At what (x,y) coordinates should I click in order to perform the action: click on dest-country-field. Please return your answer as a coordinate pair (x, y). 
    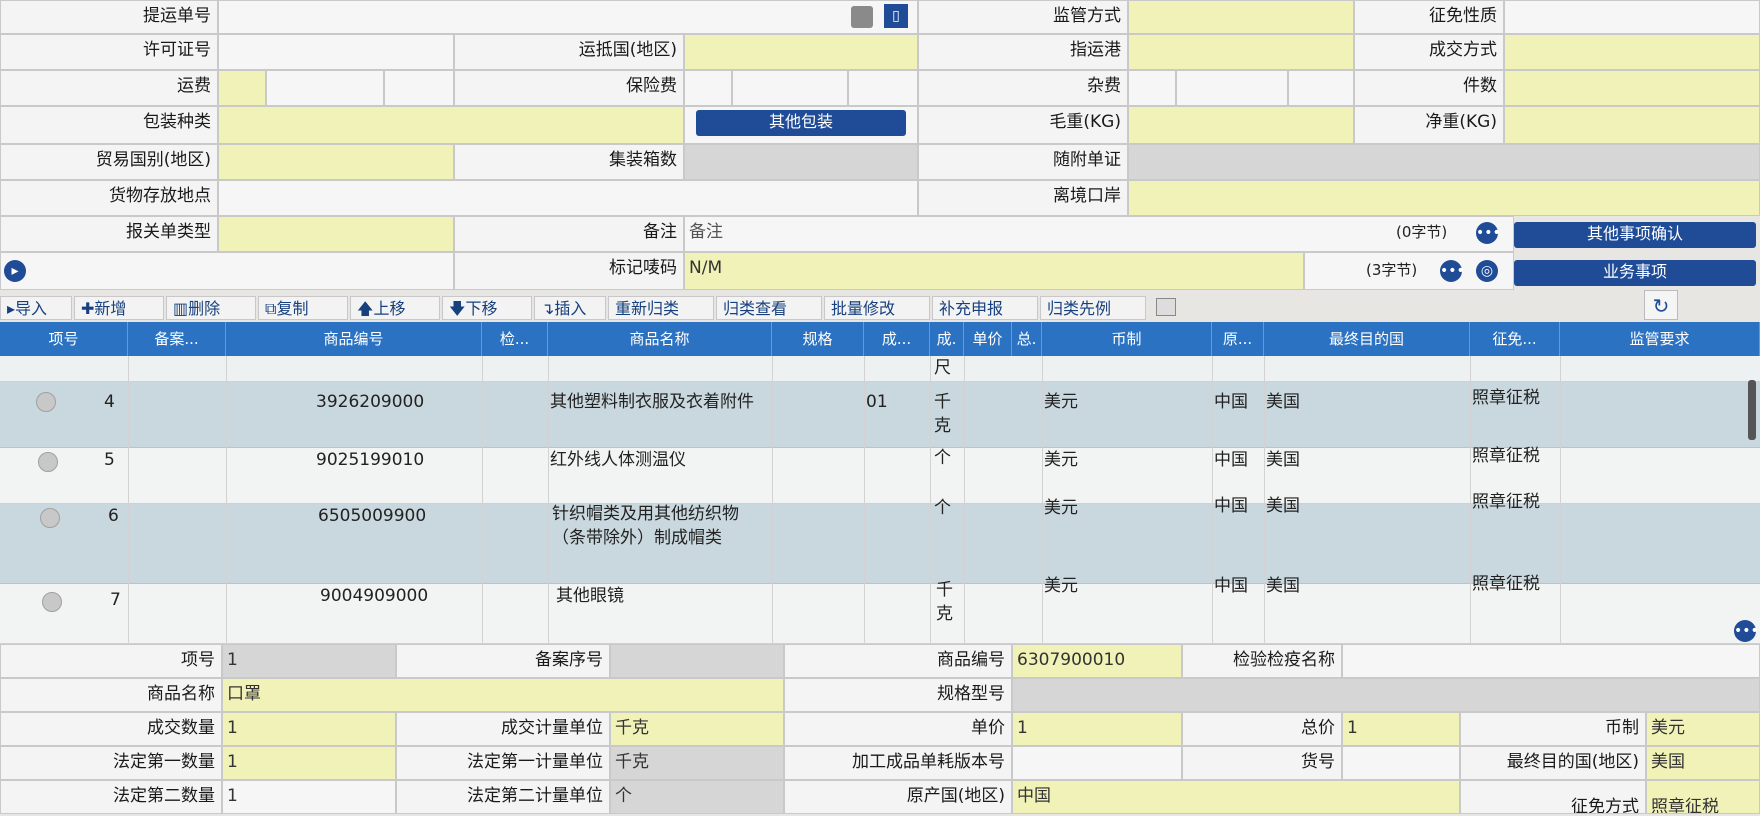
    Looking at the image, I should click on (801, 52).